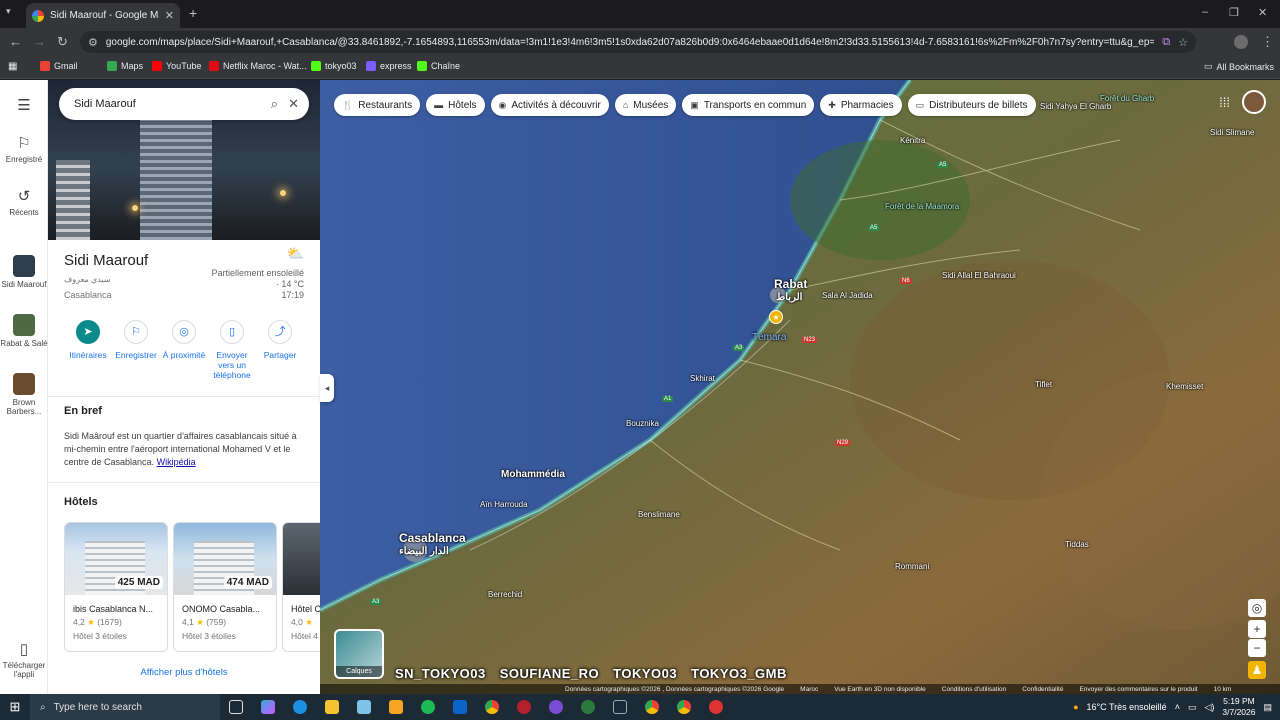 This screenshot has height=720, width=1280. What do you see at coordinates (1077, 544) in the screenshot?
I see `map-label-tiddas: Tiddas` at bounding box center [1077, 544].